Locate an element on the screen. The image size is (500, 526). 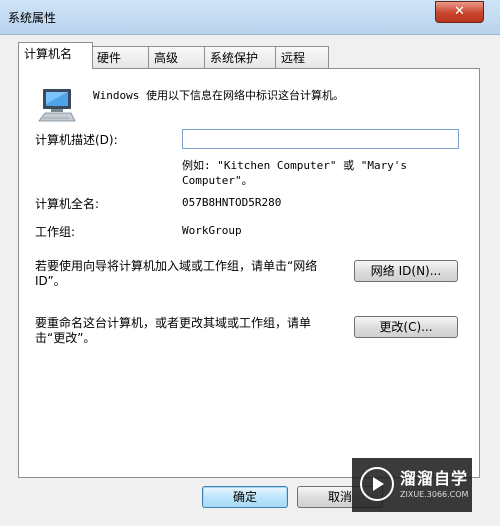
tab-computer-name: 计算机名 is located at coordinates (55, 55).